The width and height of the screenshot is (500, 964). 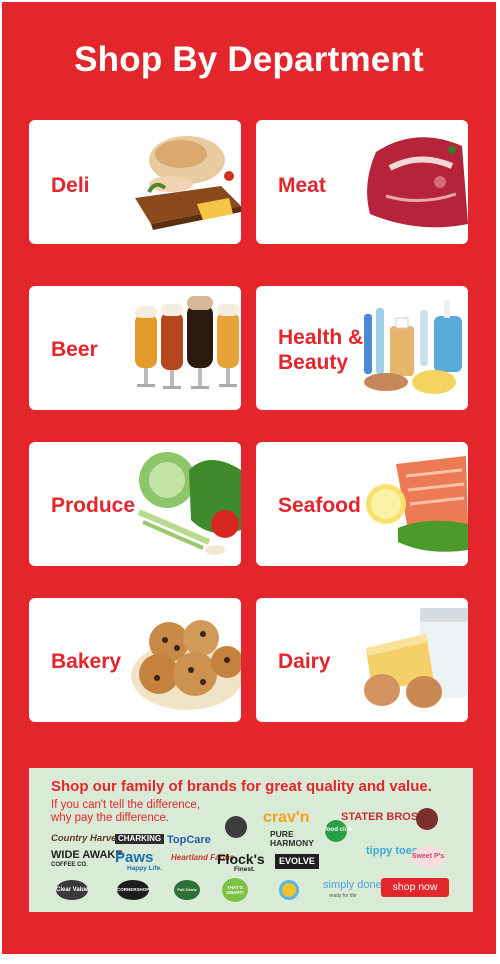 What do you see at coordinates (381, 817) in the screenshot?
I see `stater-bros-logo: STATER BROS.` at bounding box center [381, 817].